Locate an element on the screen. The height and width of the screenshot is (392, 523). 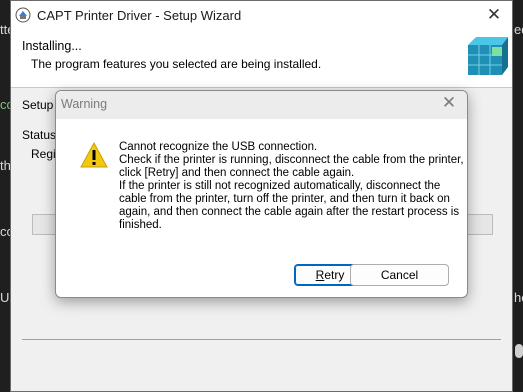
status-label: Status: is located at coordinates (41, 135).